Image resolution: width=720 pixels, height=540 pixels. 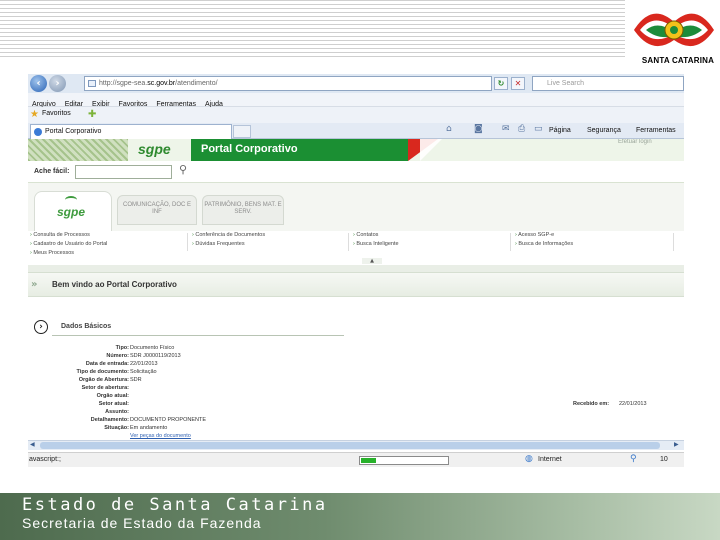 What do you see at coordinates (534, 235) in the screenshot?
I see `link-acesso-sgpe: Acesso SGP-e` at bounding box center [534, 235].